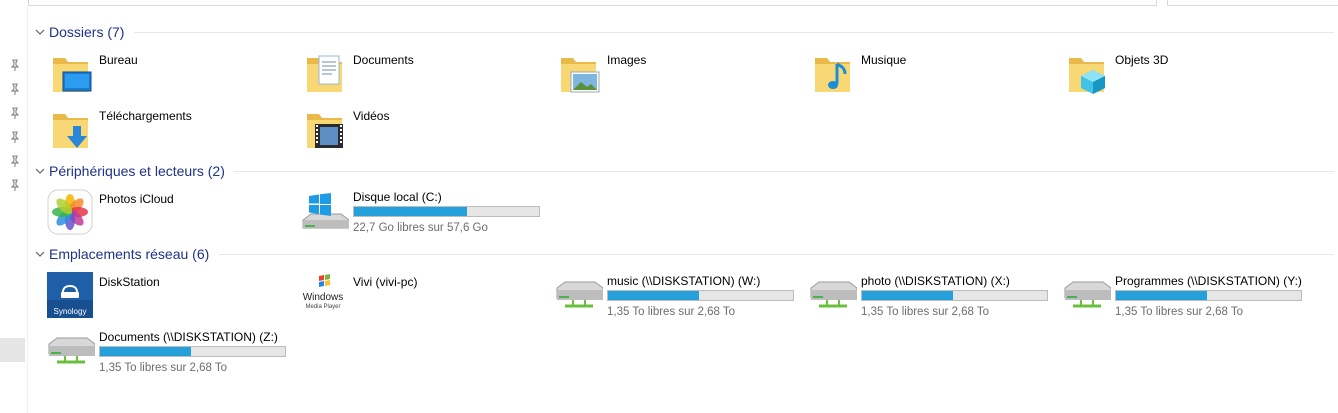 Image resolution: width=1338 pixels, height=413 pixels. I want to click on videos-folder-icon, so click(325, 131).